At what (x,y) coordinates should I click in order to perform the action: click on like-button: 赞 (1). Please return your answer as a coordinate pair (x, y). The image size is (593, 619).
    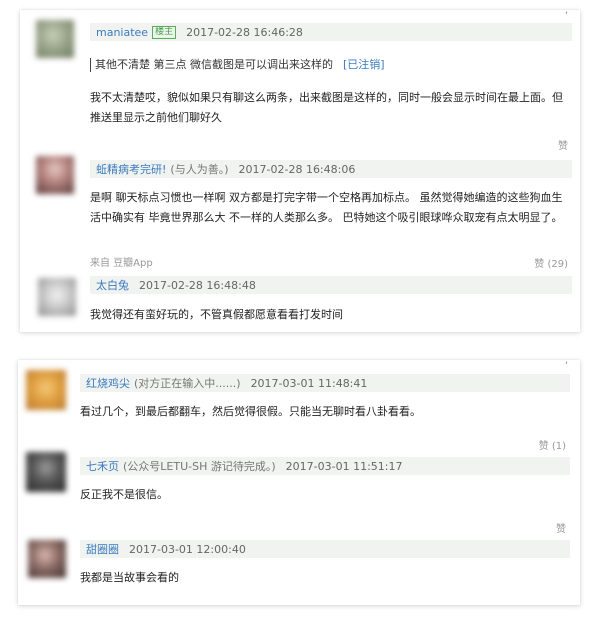
    Looking at the image, I should click on (552, 444).